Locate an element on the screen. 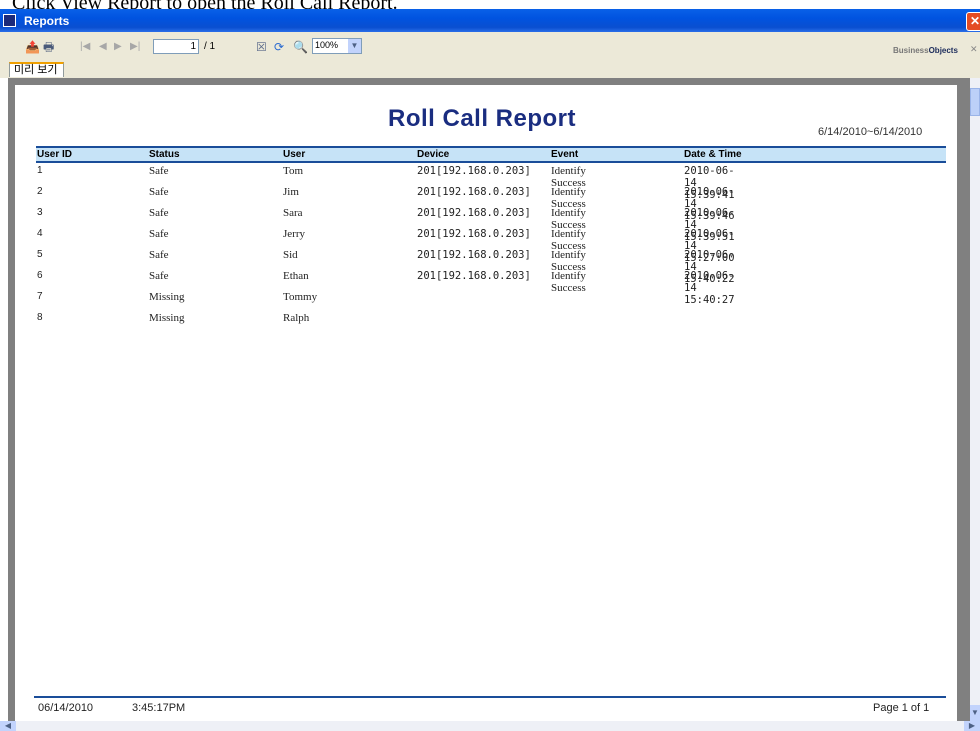 This screenshot has height=731, width=980. column-header-device: Device is located at coordinates (433, 154).